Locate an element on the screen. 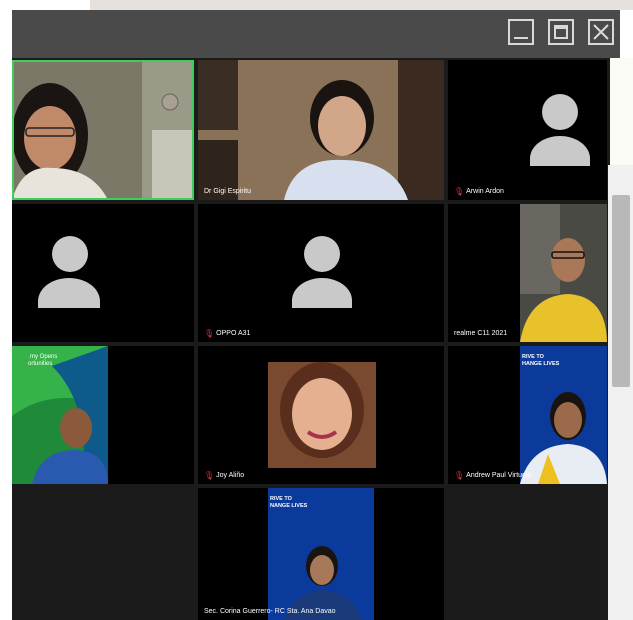  title-bar is located at coordinates (316, 34).